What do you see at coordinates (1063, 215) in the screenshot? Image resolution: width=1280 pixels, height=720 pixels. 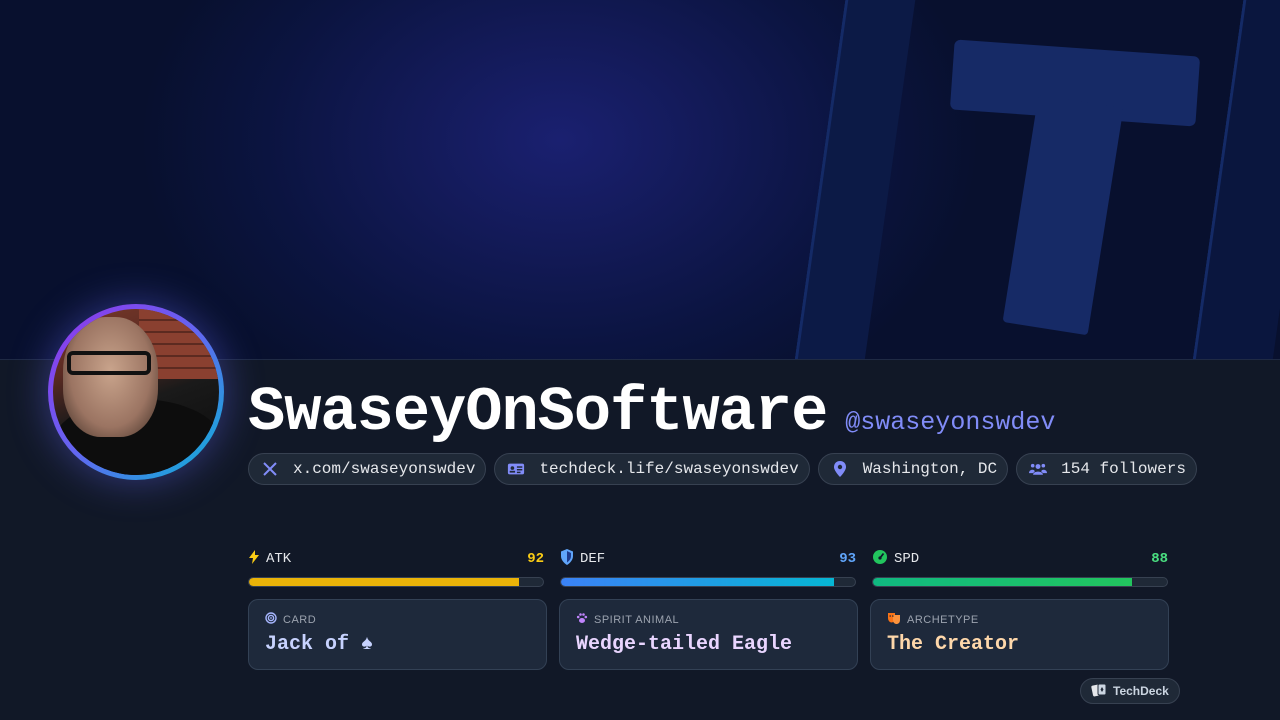 I see `banner-logo-stem` at bounding box center [1063, 215].